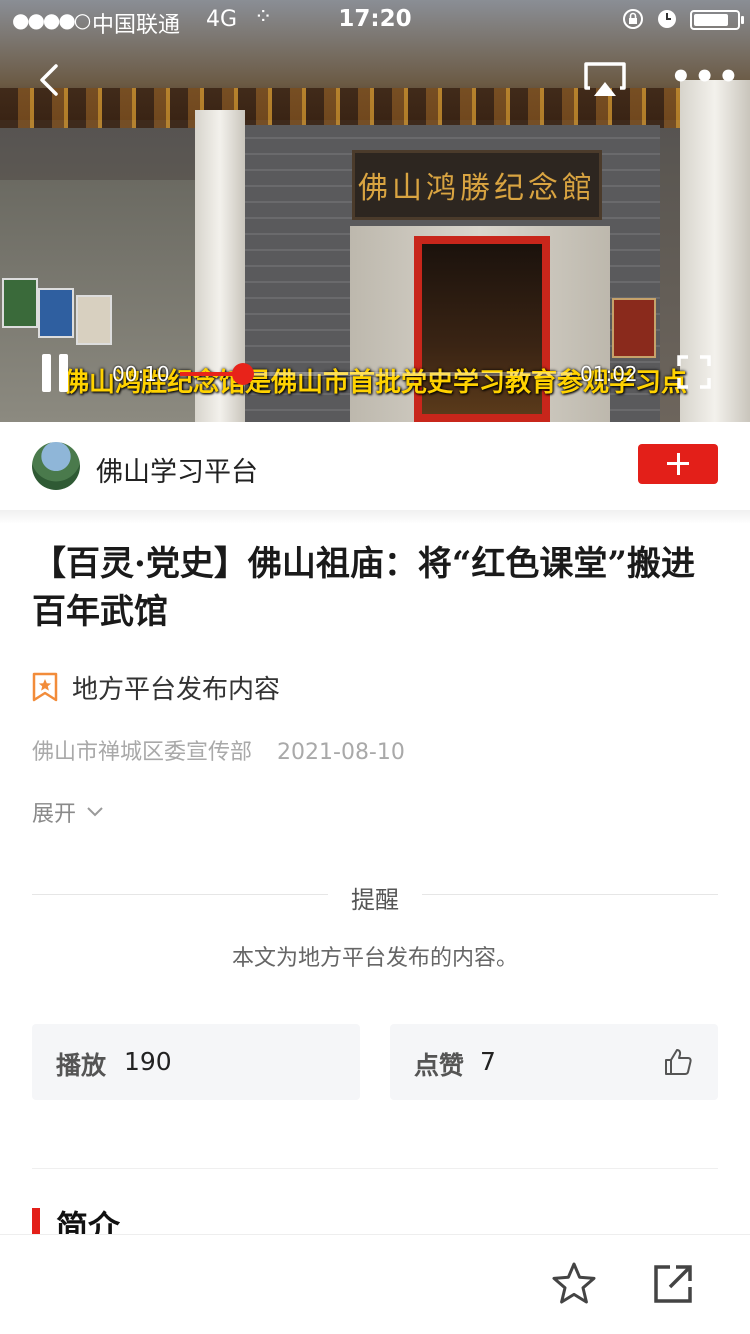 Image resolution: width=750 pixels, height=1334 pixels. What do you see at coordinates (141, 374) in the screenshot?
I see `current-time: 00:10` at bounding box center [141, 374].